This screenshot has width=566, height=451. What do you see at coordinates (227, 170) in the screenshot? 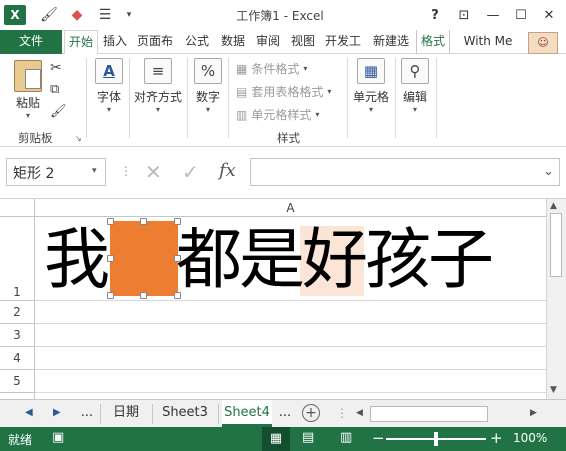
I see `insert-function-button: fx` at bounding box center [227, 170].